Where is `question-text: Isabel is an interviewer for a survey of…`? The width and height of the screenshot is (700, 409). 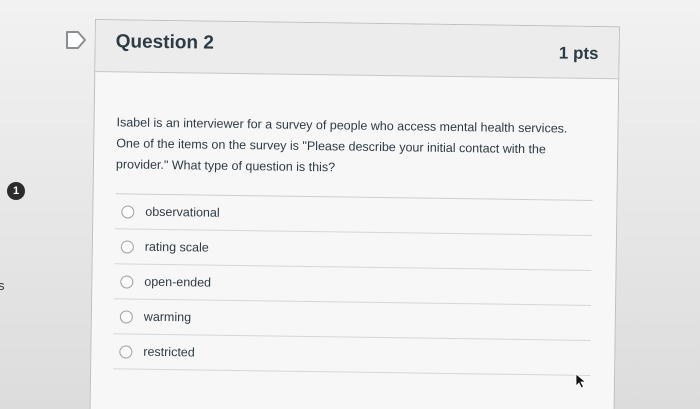
question-text: Isabel is an interviewer for a survey of… is located at coordinates (341, 145).